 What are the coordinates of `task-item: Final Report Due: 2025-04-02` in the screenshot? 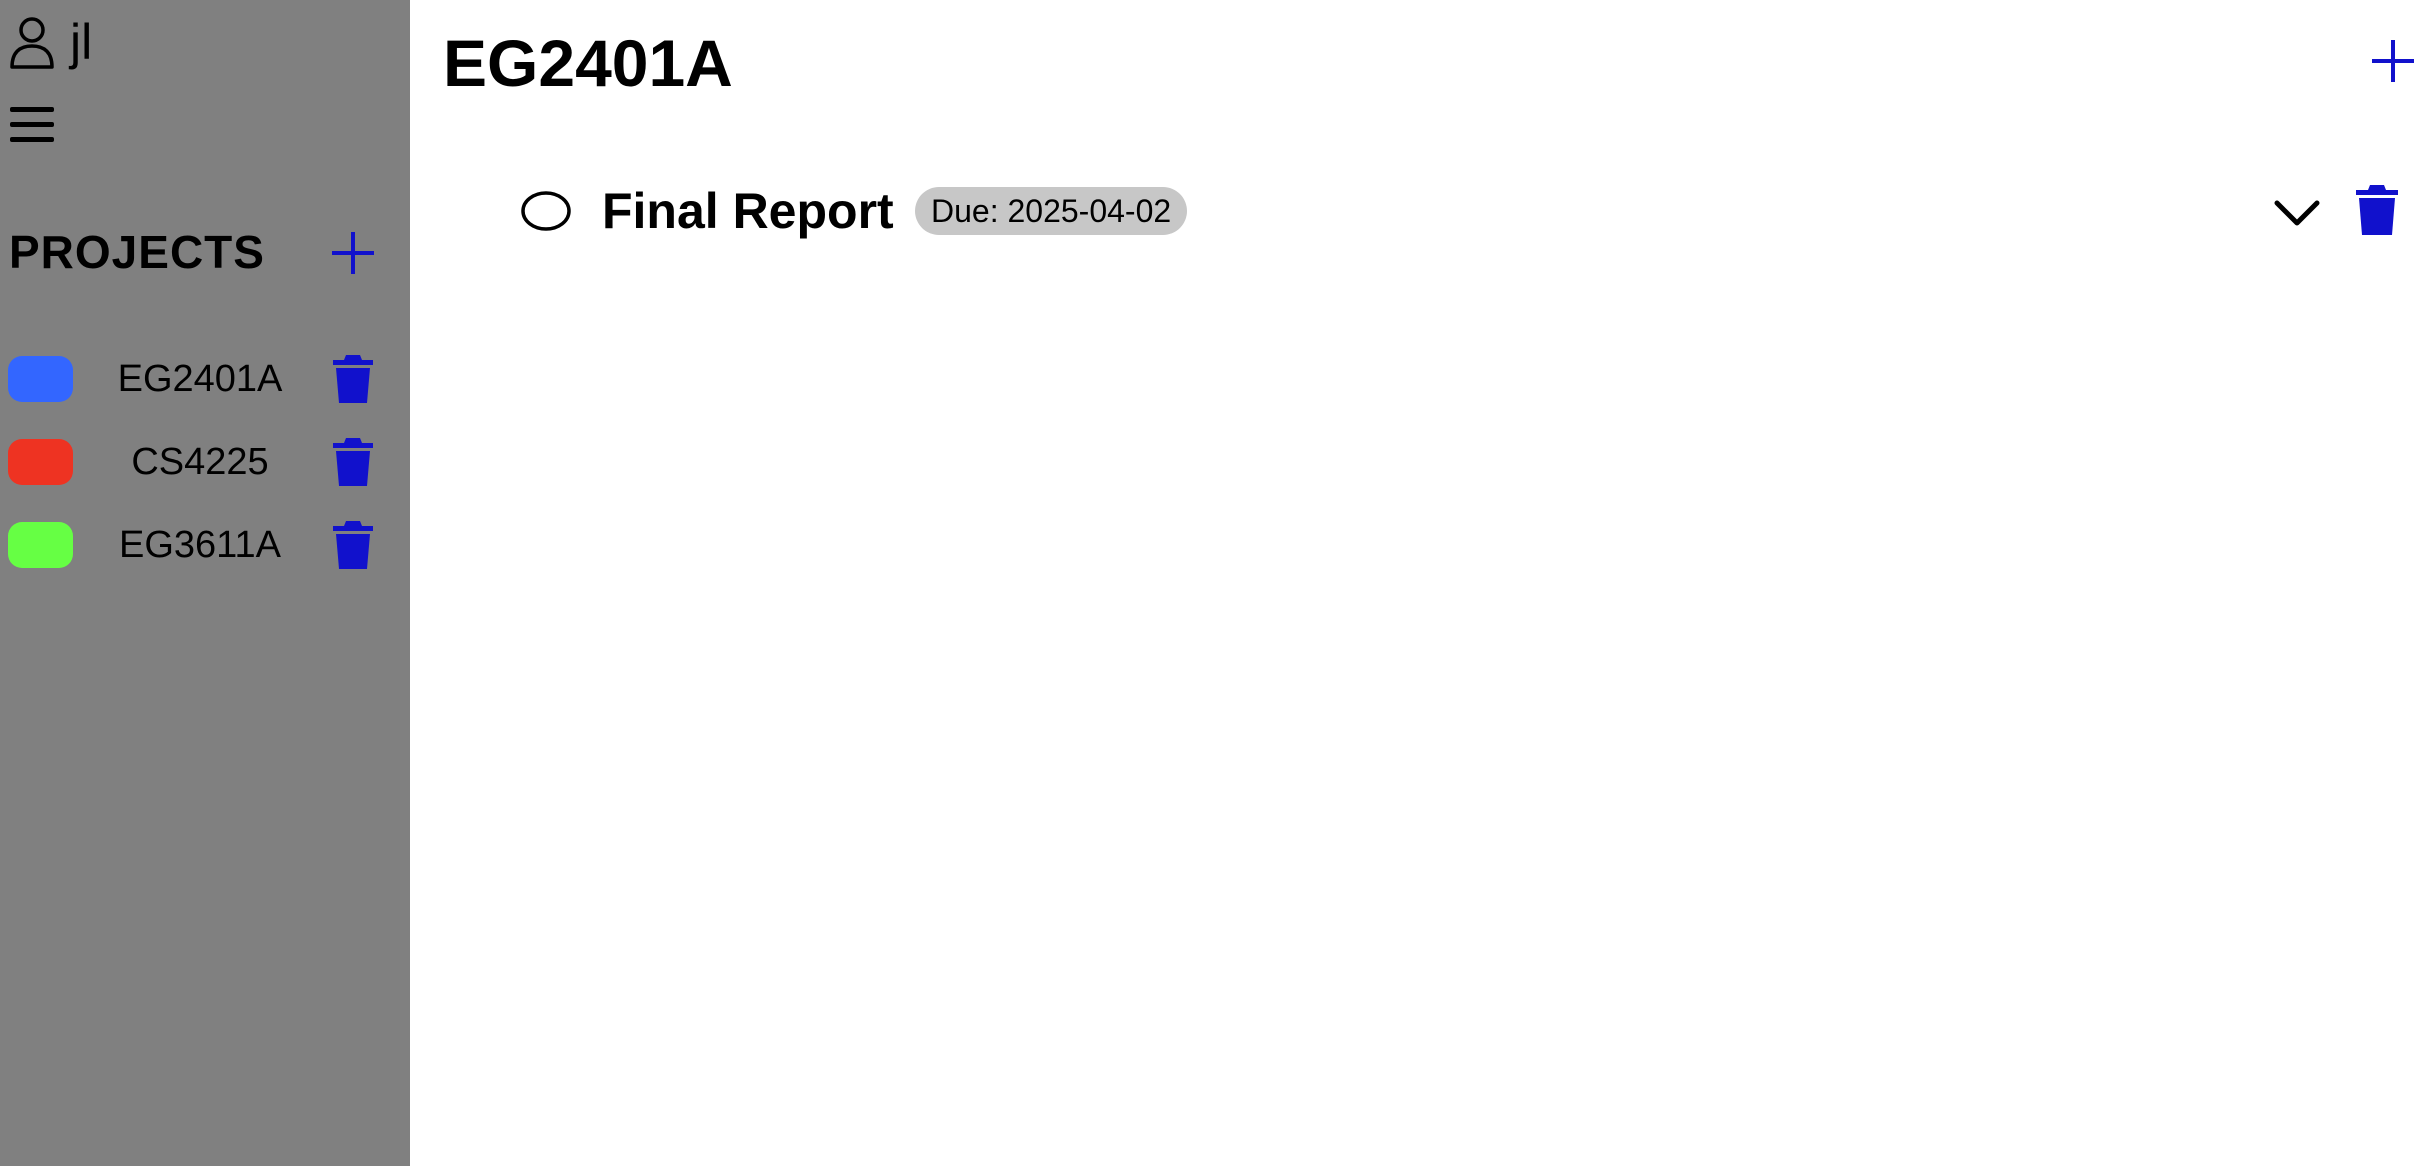 It's located at (1420, 211).